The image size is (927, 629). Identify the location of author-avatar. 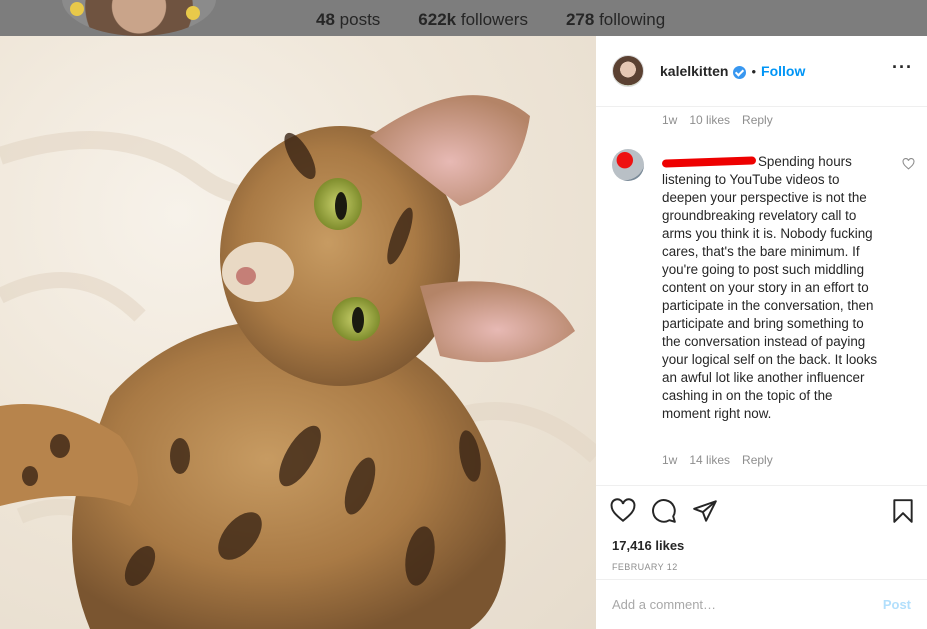
(628, 71).